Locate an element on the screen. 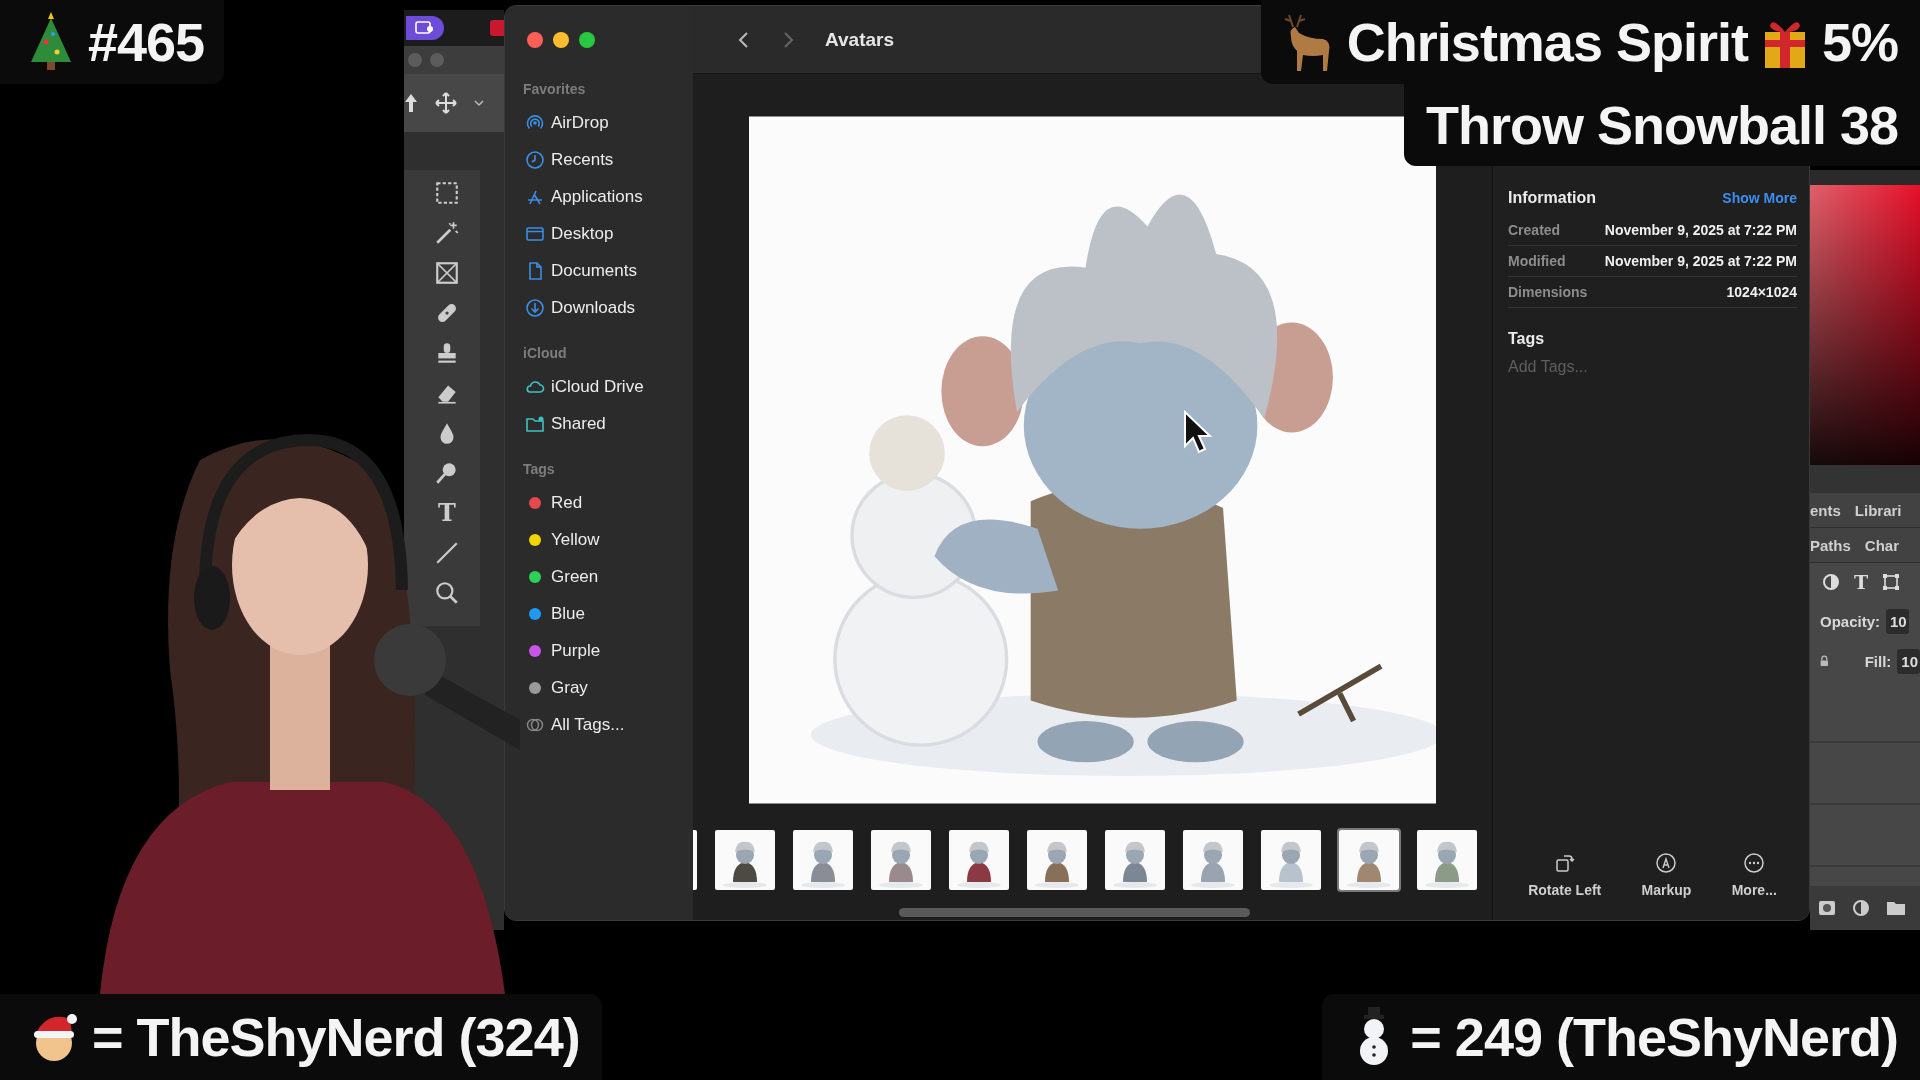 The width and height of the screenshot is (1920, 1080). section-header: Favorites is located at coordinates (555, 89).